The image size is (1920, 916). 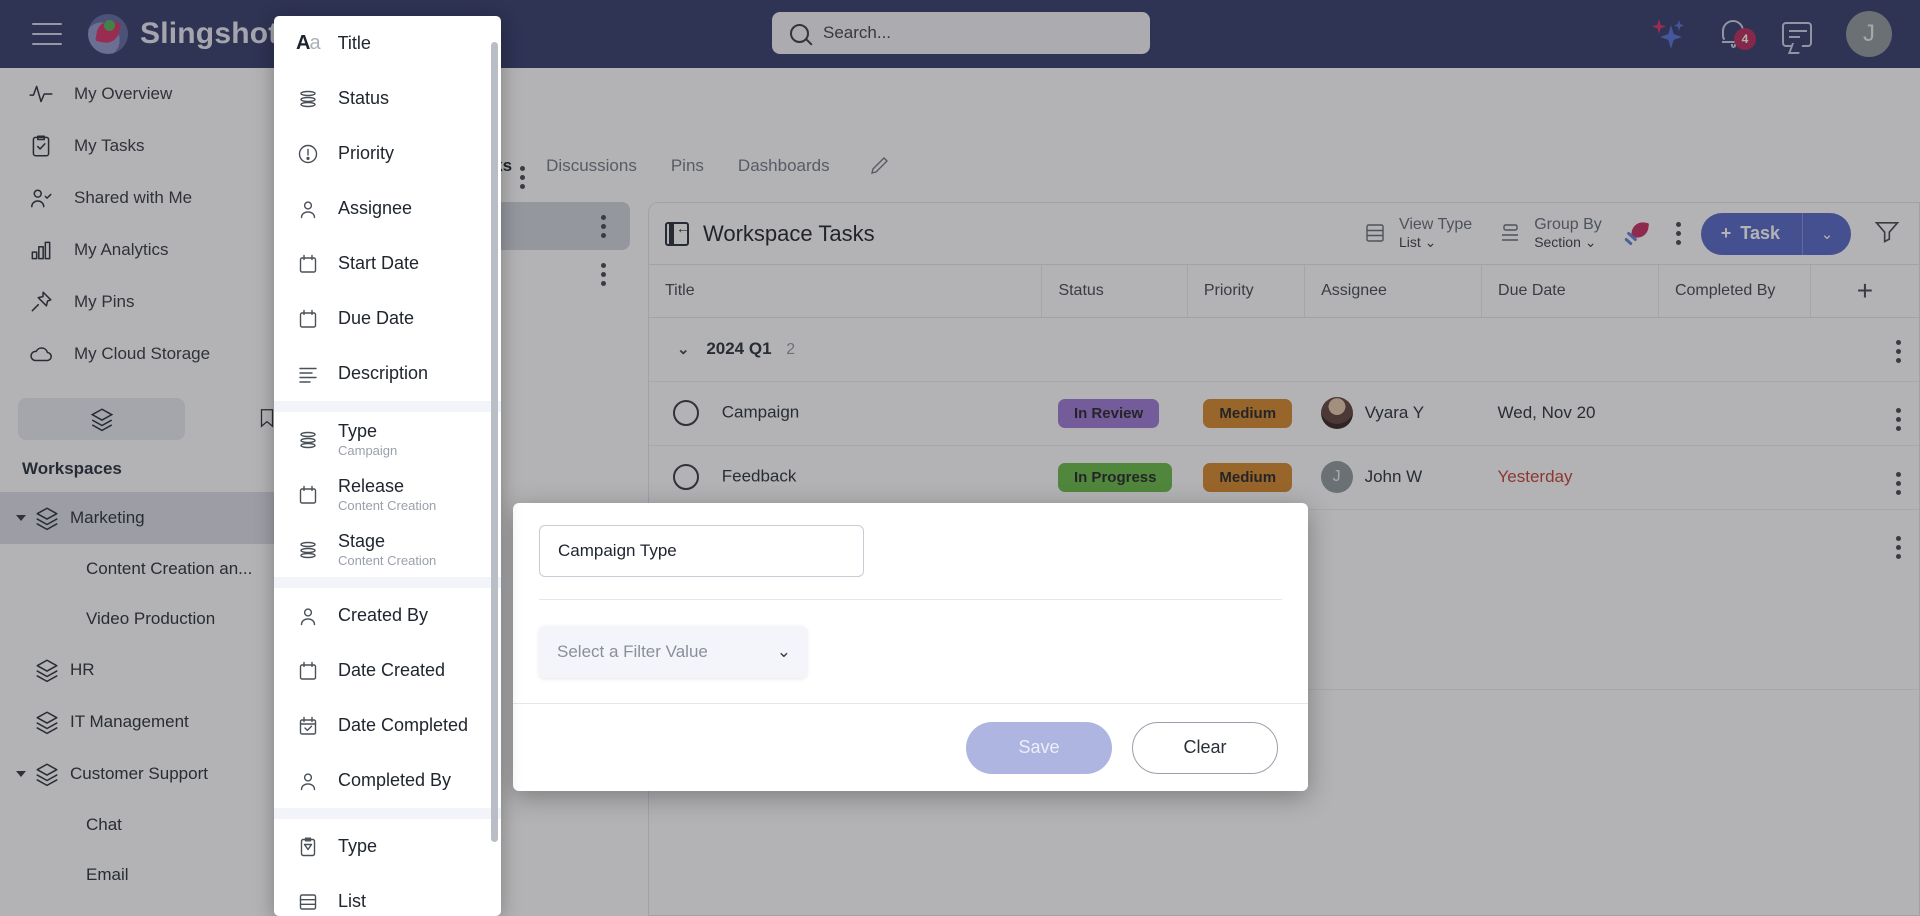 I want to click on field-option-stage: Stage Content Creation, so click(x=387, y=549).